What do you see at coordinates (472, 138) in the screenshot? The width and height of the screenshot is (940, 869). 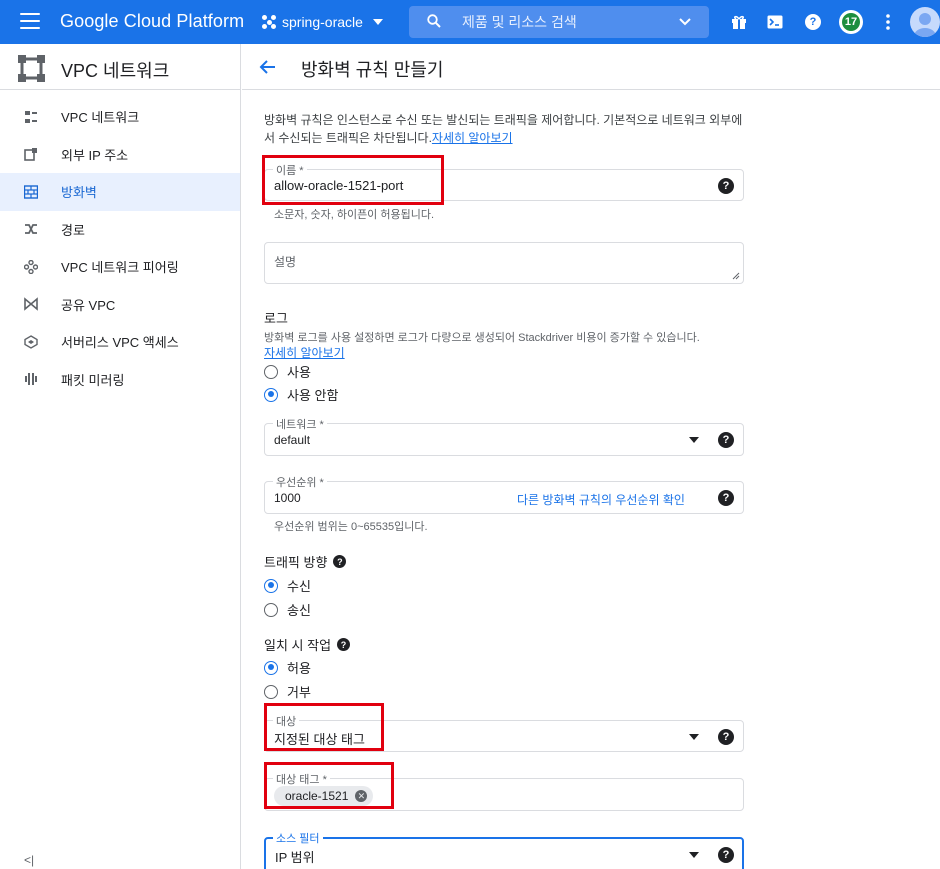 I see `learn-more-link: 자세히 알아보기` at bounding box center [472, 138].